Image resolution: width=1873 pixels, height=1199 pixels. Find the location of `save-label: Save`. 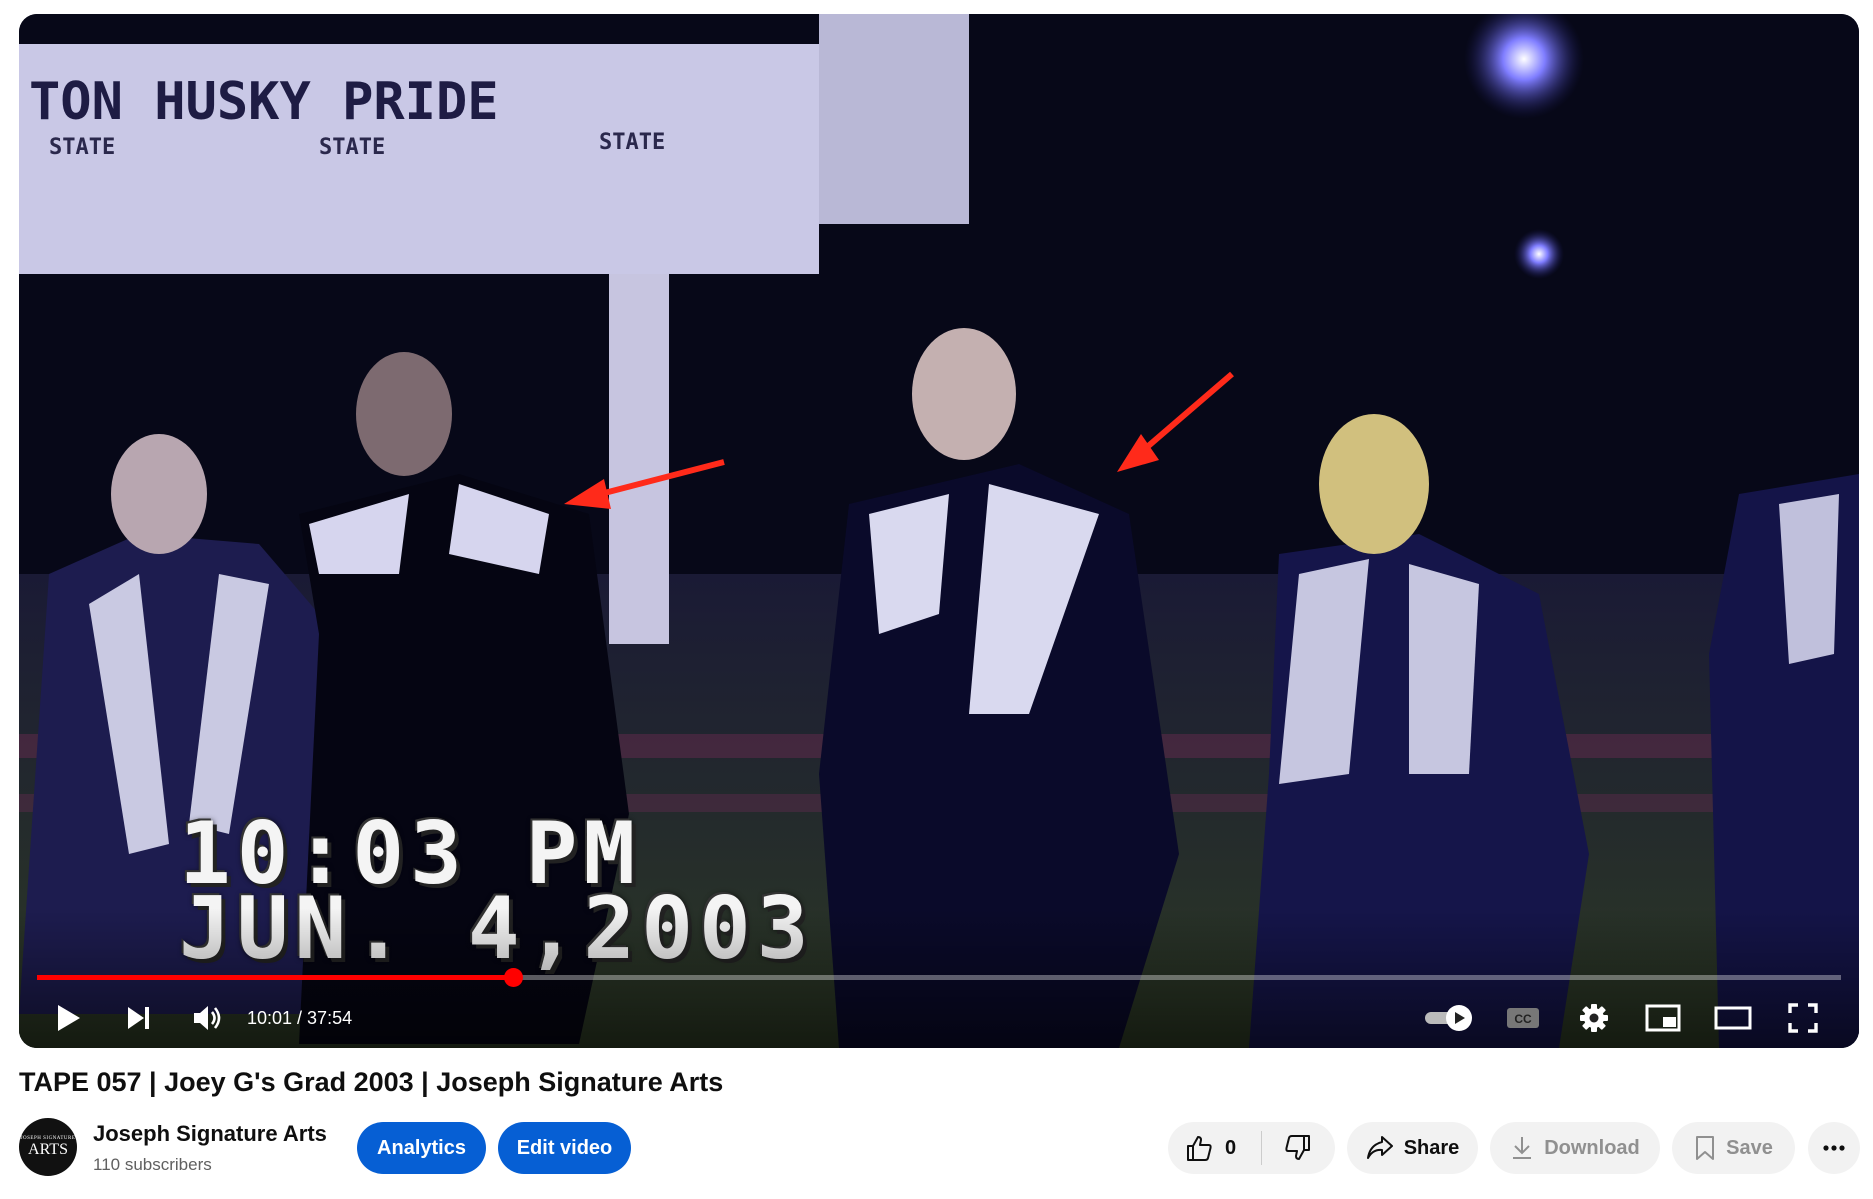

save-label: Save is located at coordinates (1749, 1147).